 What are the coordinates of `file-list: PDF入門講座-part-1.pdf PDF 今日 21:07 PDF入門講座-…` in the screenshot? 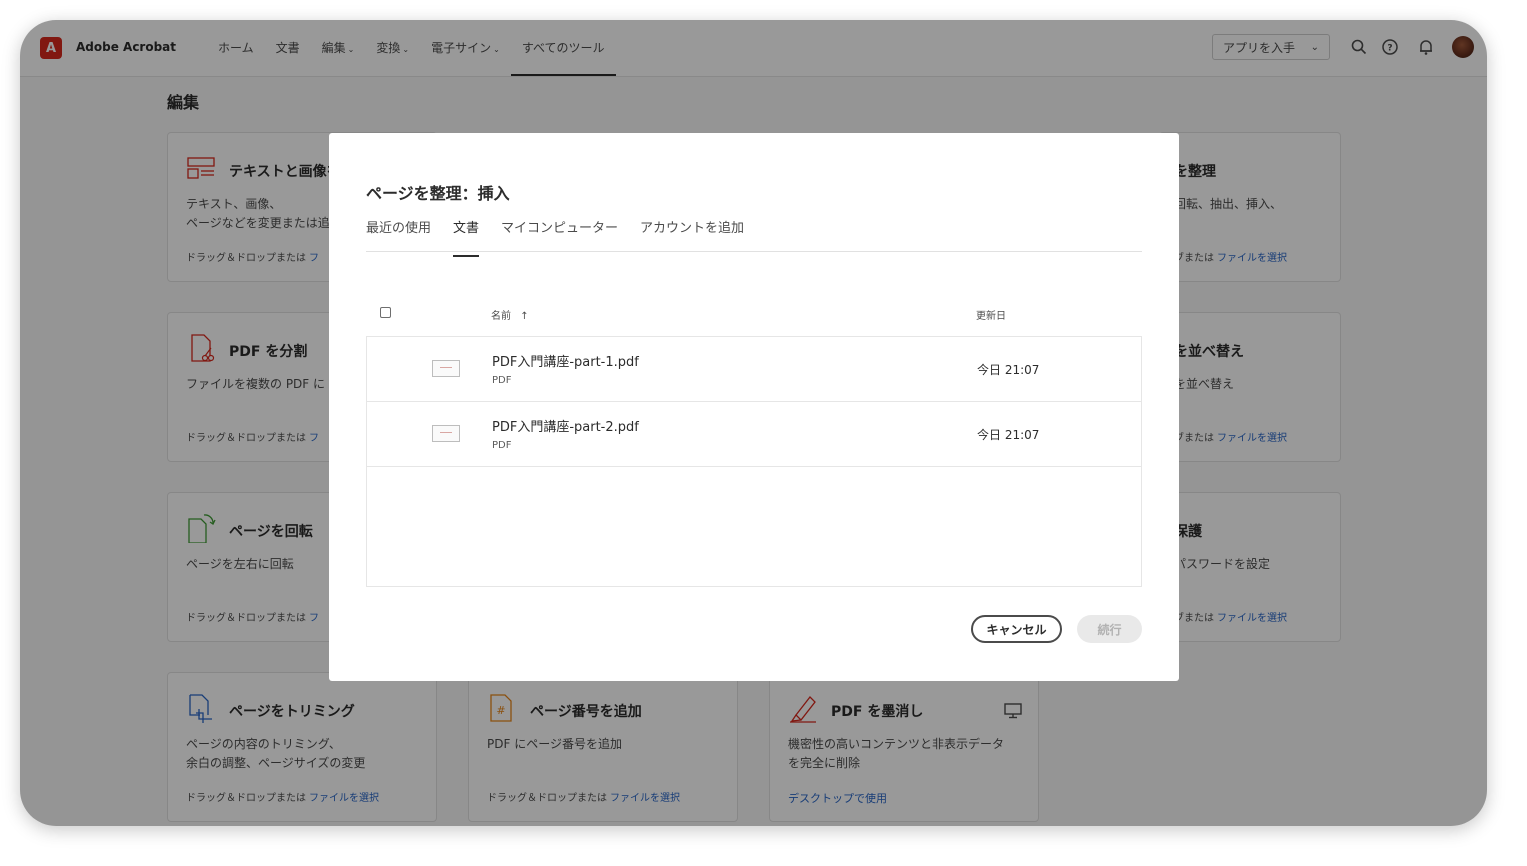 It's located at (754, 461).